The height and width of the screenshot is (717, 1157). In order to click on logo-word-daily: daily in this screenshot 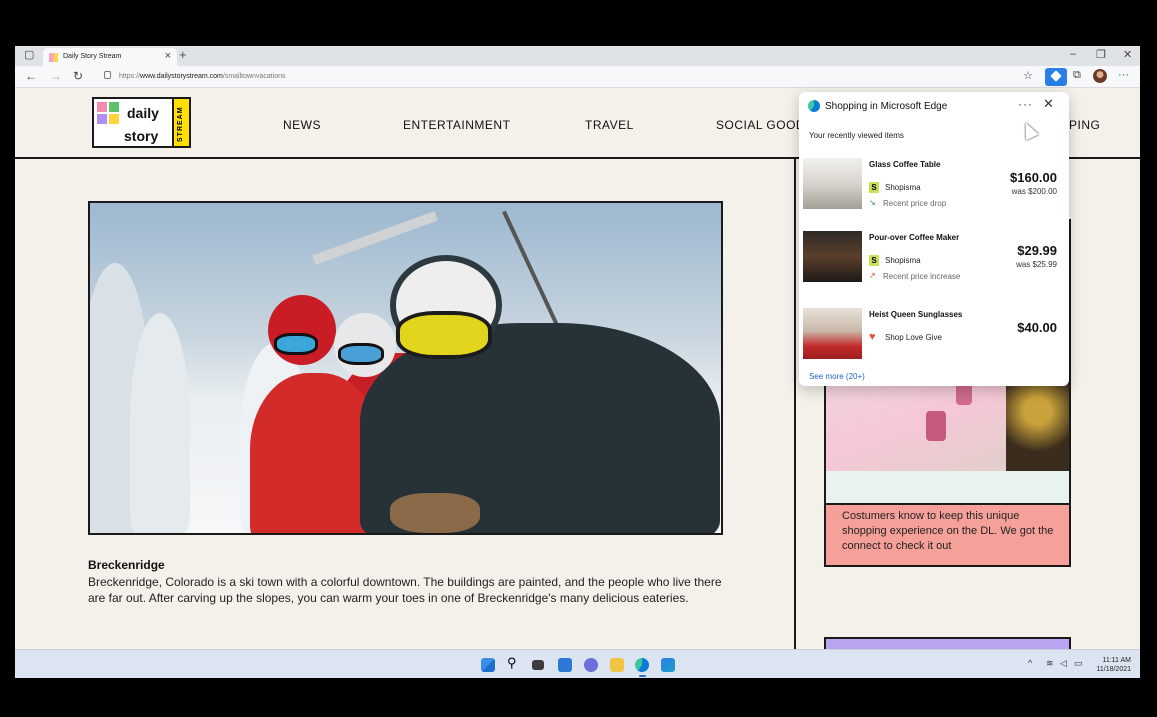, I will do `click(143, 113)`.